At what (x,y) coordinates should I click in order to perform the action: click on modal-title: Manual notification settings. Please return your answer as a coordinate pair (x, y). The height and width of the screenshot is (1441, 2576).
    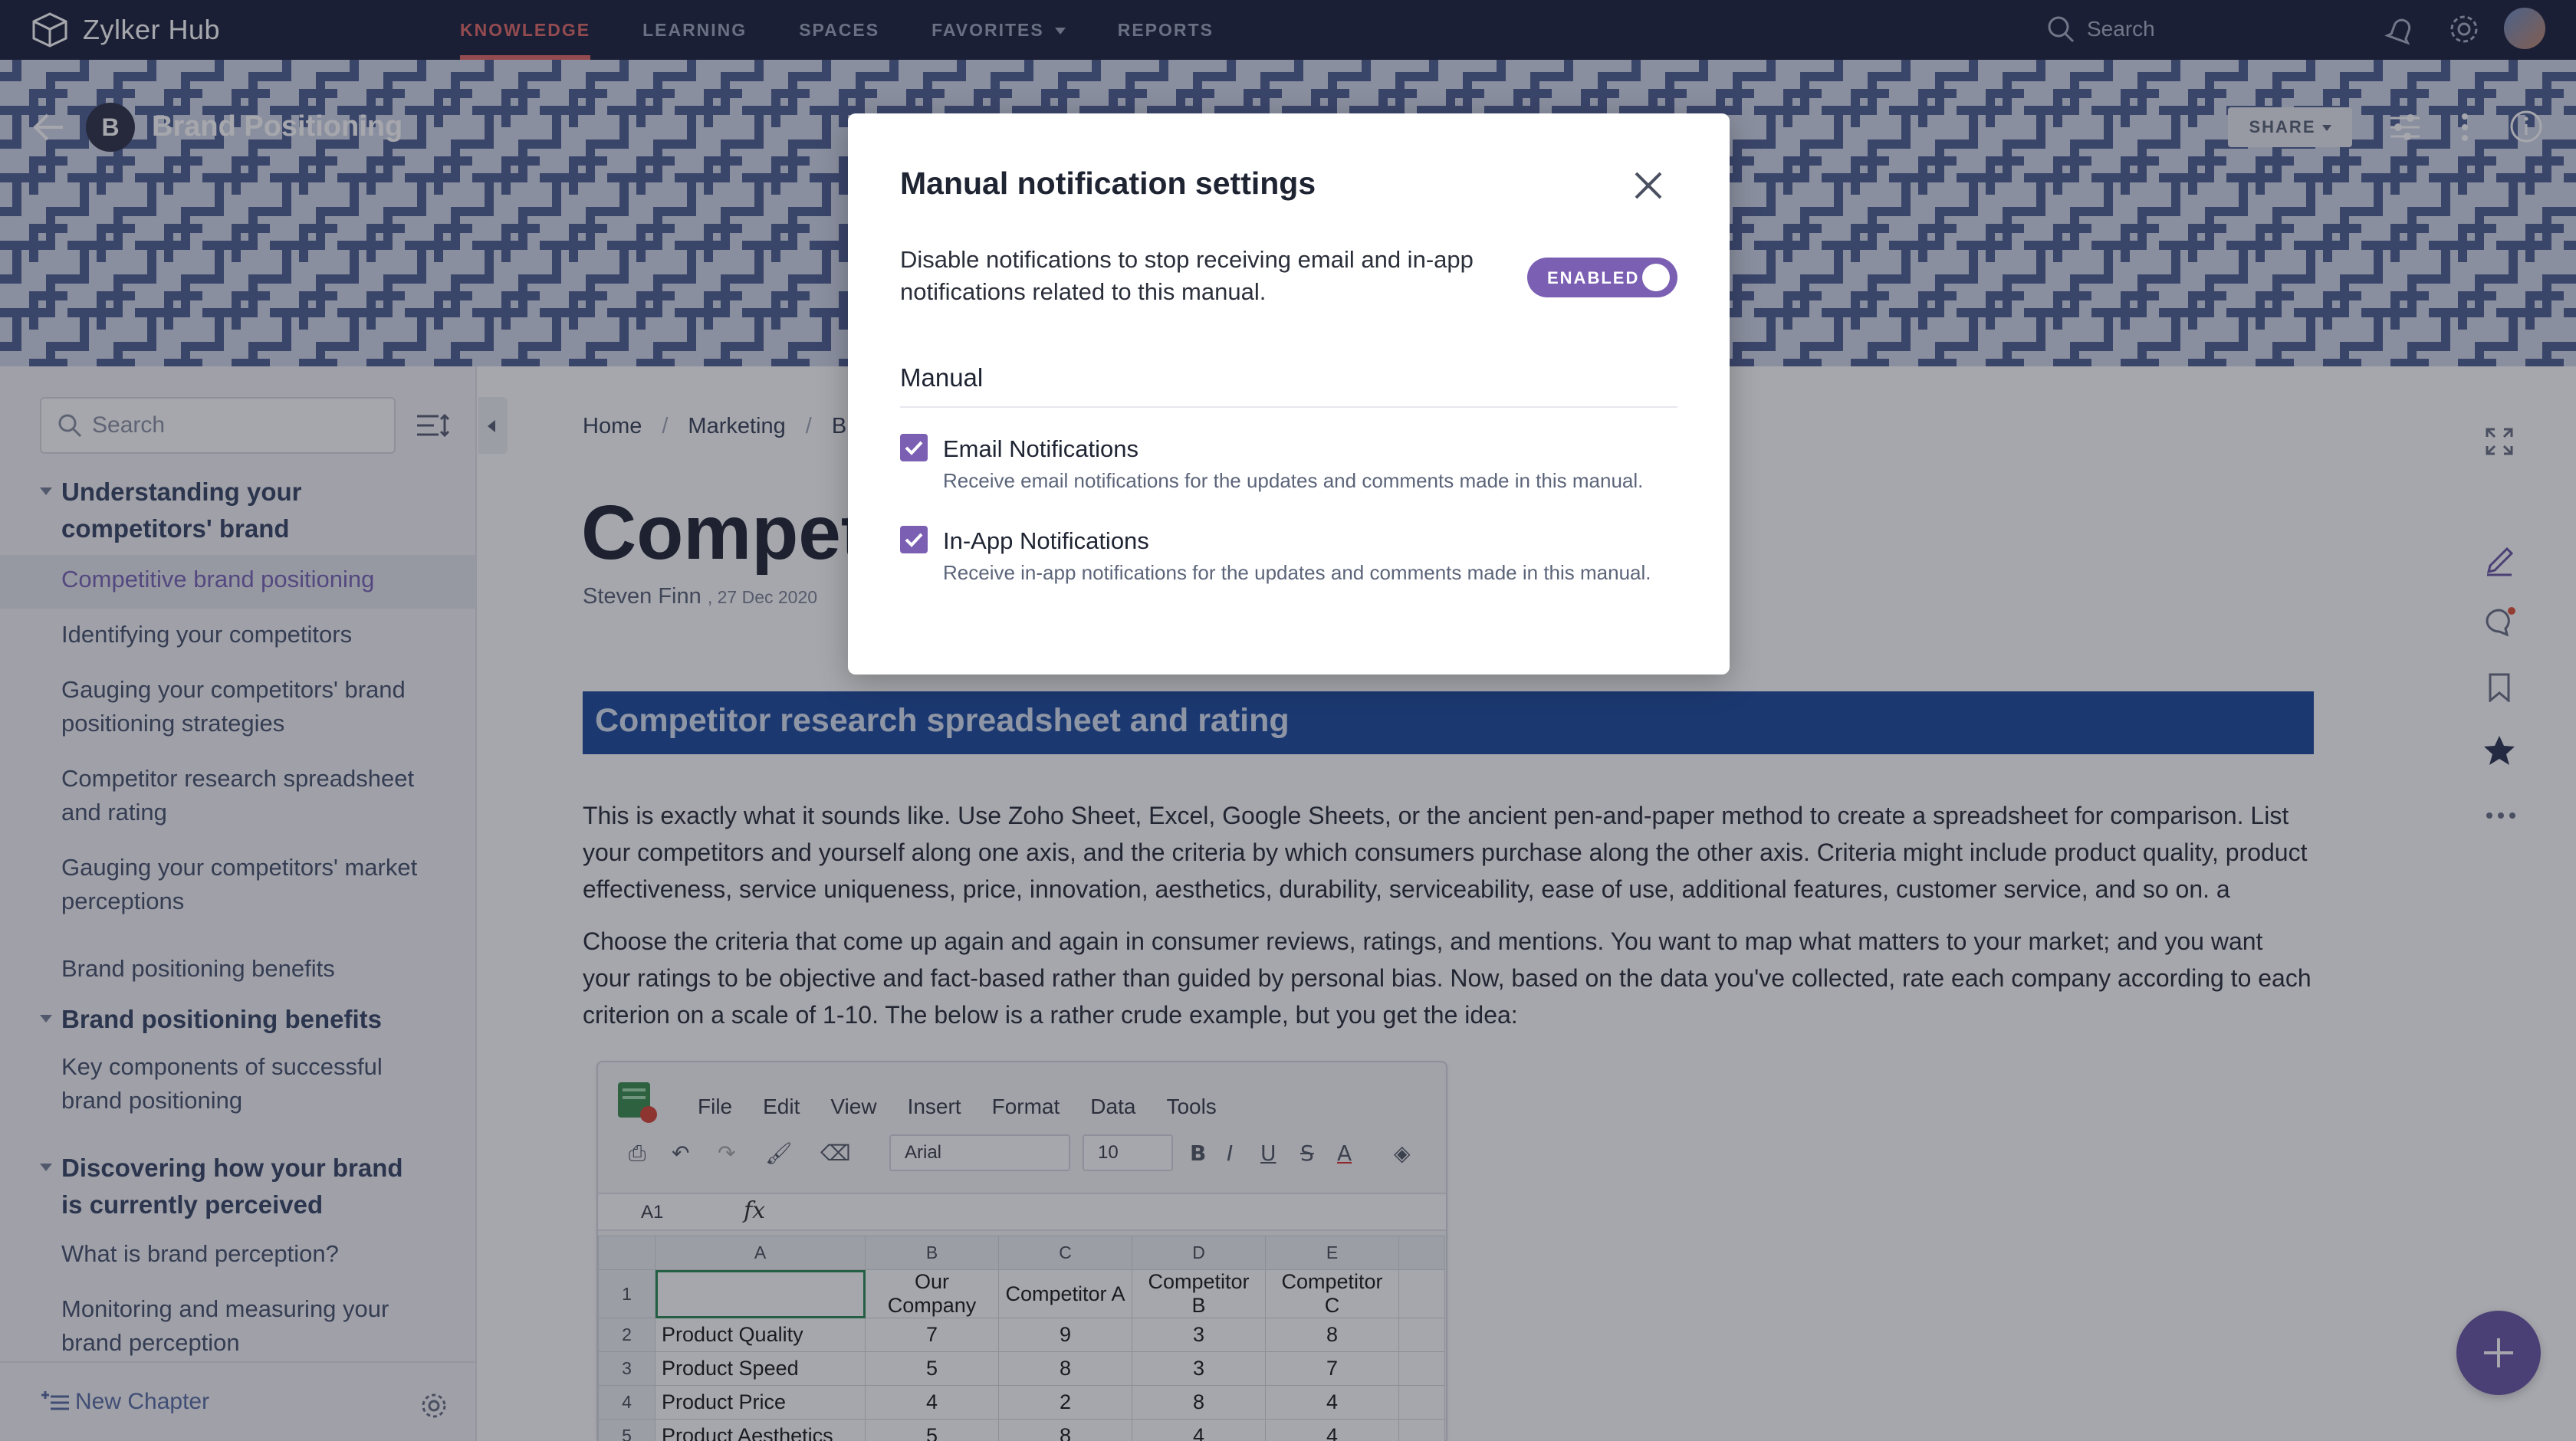
    Looking at the image, I should click on (1108, 183).